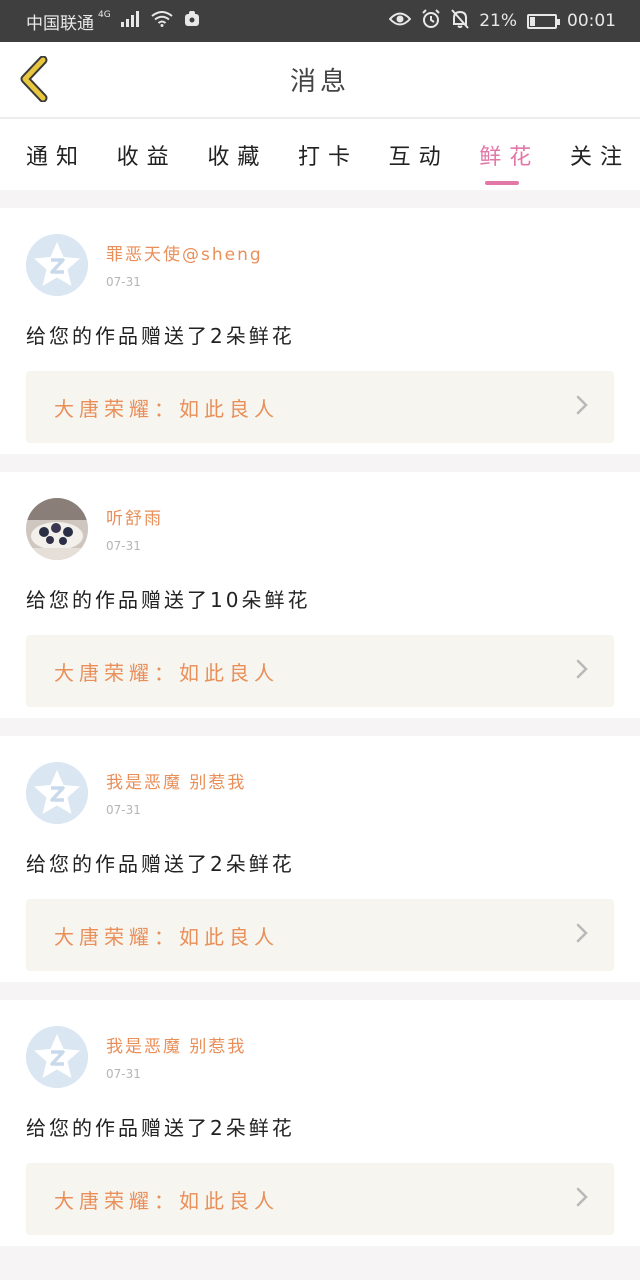 The image size is (640, 1280). Describe the element at coordinates (509, 155) in the screenshot. I see `tab-flowers: 鲜花` at that location.